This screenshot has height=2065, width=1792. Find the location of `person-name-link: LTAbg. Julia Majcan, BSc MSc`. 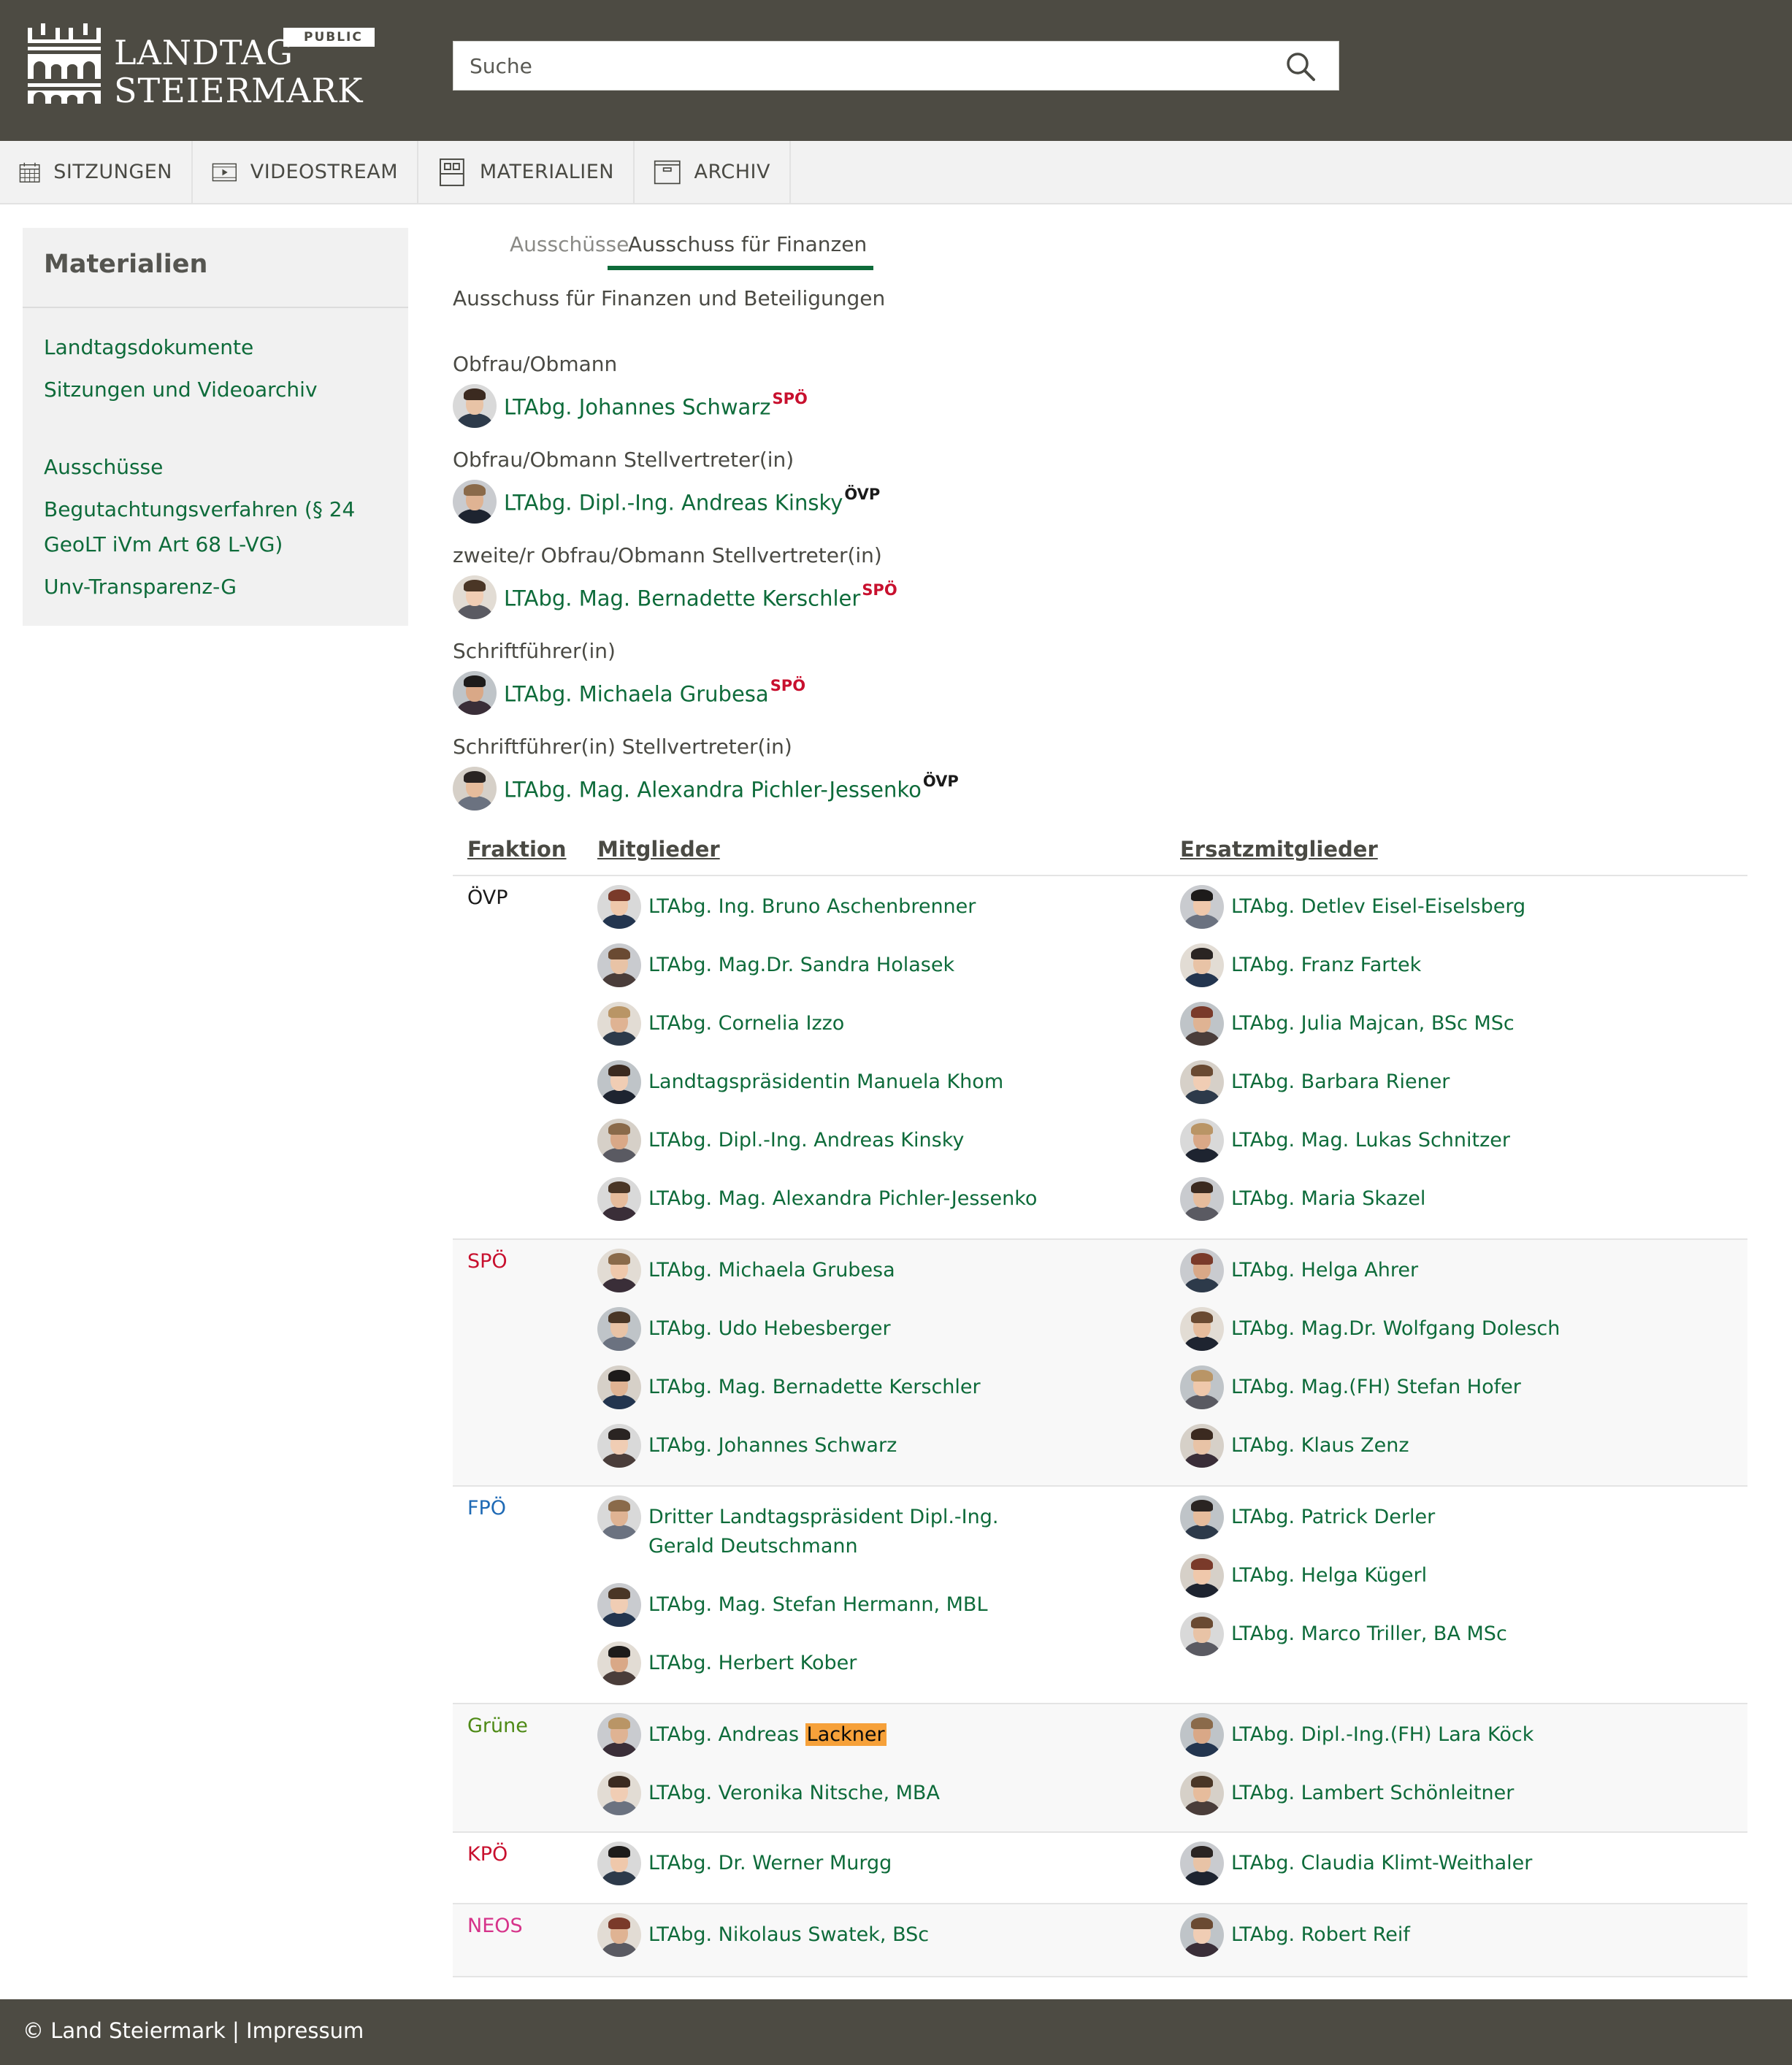

person-name-link: LTAbg. Julia Majcan, BSc MSc is located at coordinates (1373, 1023).